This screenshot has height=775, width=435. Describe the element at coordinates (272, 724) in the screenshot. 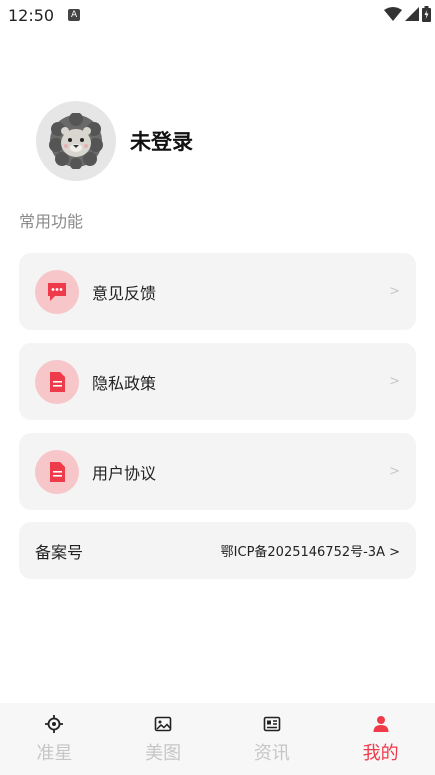

I see `news-icon` at that location.